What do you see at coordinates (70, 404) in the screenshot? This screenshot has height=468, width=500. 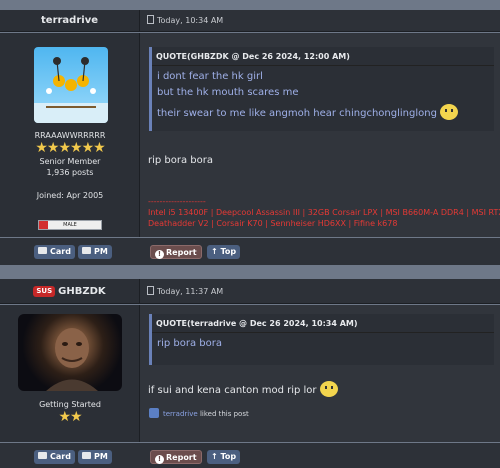 I see `user-rank: Getting Started` at bounding box center [70, 404].